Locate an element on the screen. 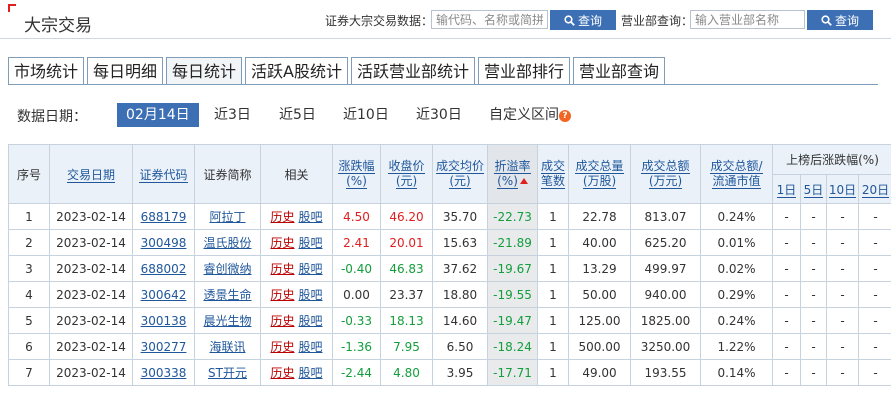 Image resolution: width=891 pixels, height=395 pixels. cell-close: 7.95 is located at coordinates (406, 346).